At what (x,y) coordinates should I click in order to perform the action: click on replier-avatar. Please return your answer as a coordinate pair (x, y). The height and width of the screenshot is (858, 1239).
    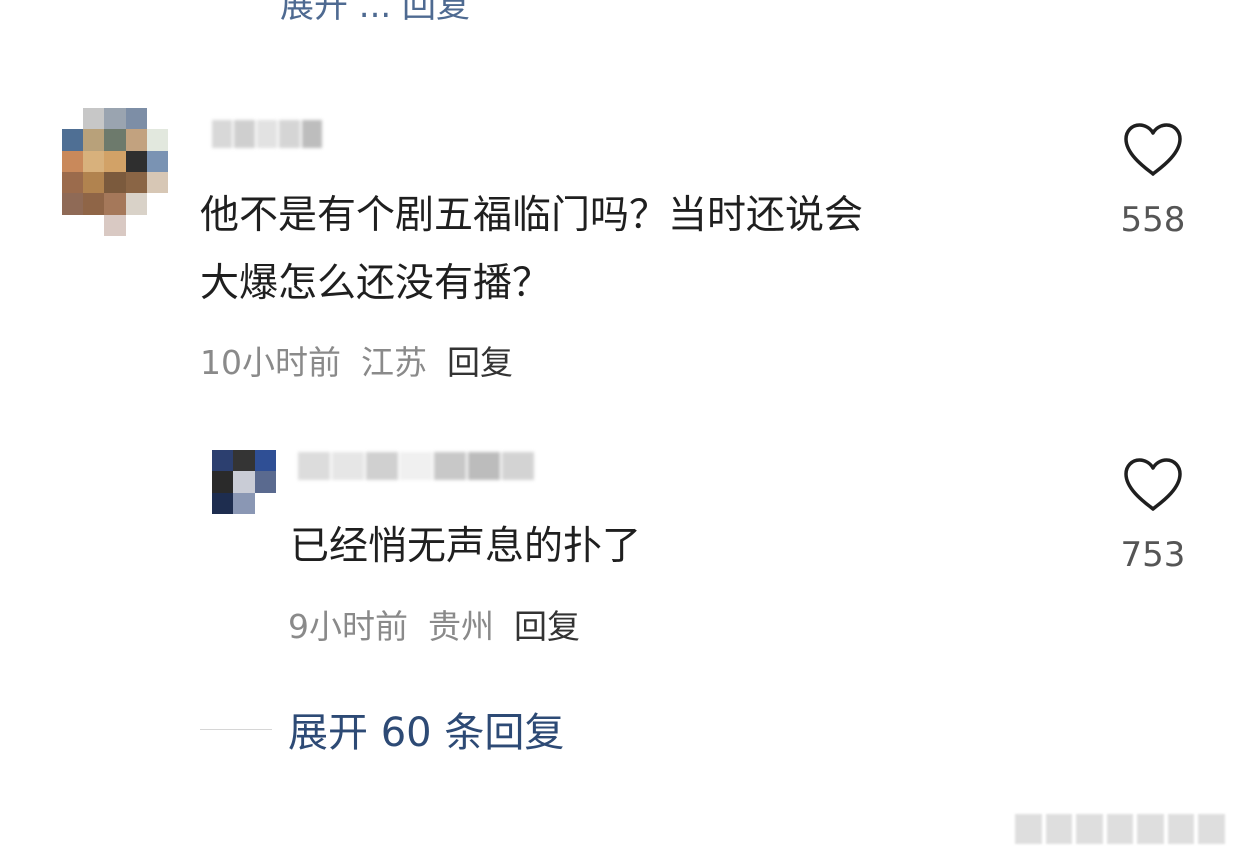
    Looking at the image, I should click on (244, 482).